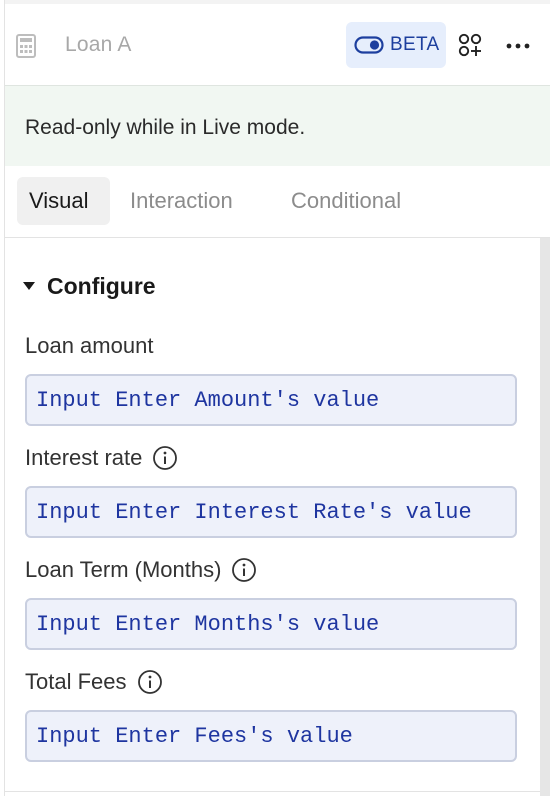 This screenshot has width=550, height=796. I want to click on interest-rate-label: Interest rate, so click(101, 458).